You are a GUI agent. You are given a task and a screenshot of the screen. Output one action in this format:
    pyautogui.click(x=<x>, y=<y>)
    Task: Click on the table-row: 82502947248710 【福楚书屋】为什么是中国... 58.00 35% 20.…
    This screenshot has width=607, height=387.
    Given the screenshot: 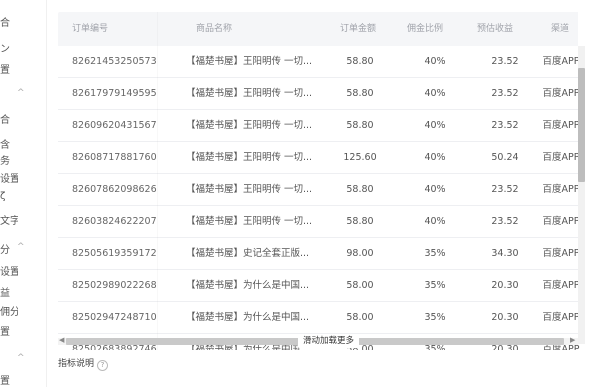 What is the action you would take?
    pyautogui.click(x=318, y=318)
    